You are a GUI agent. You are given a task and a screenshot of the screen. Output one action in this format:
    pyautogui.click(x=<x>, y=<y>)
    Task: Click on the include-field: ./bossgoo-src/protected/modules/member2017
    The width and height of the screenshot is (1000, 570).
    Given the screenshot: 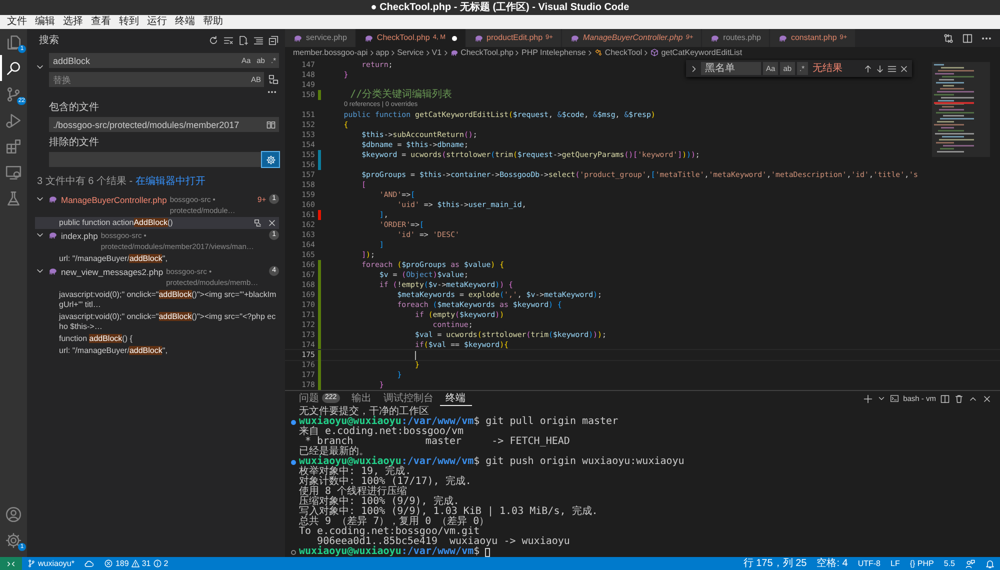 What is the action you would take?
    pyautogui.click(x=155, y=124)
    